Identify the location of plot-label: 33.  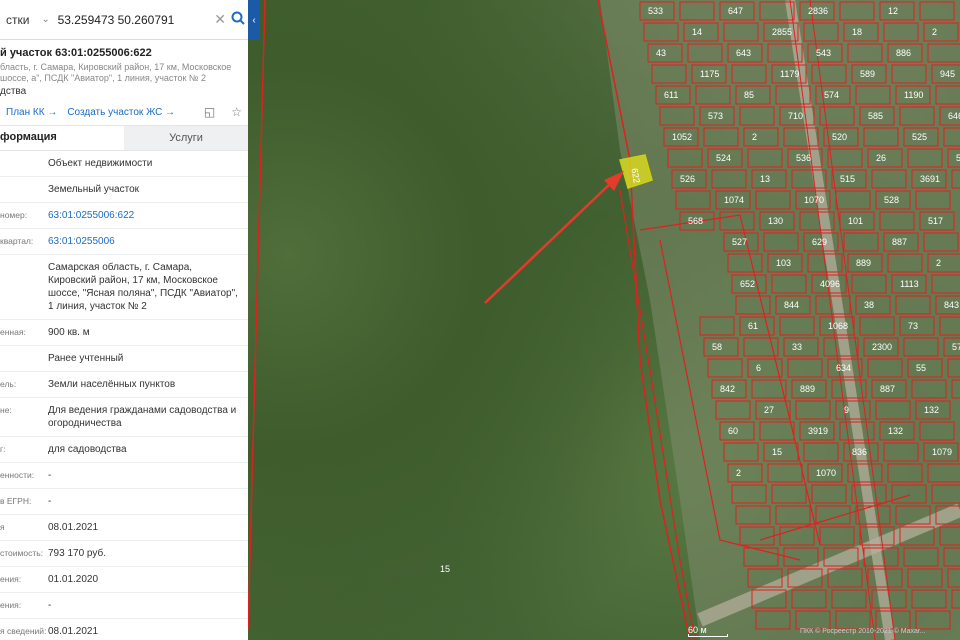
(797, 347).